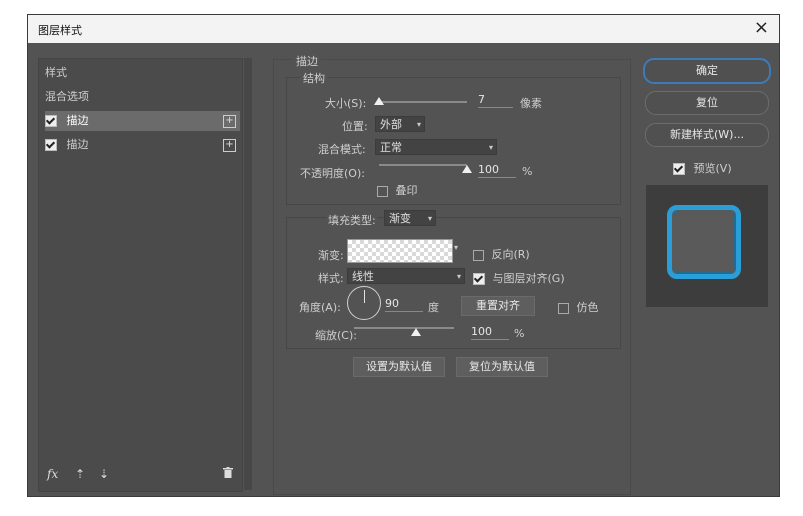 This screenshot has height=516, width=803. I want to click on preview-option: 预览(V), so click(702, 168).